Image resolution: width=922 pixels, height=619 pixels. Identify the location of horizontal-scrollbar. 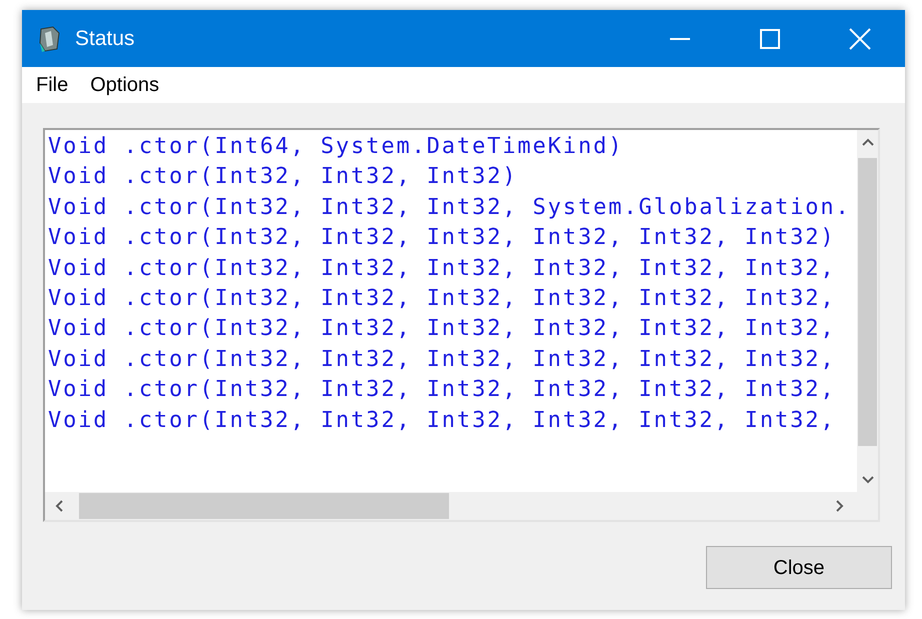
(461, 506).